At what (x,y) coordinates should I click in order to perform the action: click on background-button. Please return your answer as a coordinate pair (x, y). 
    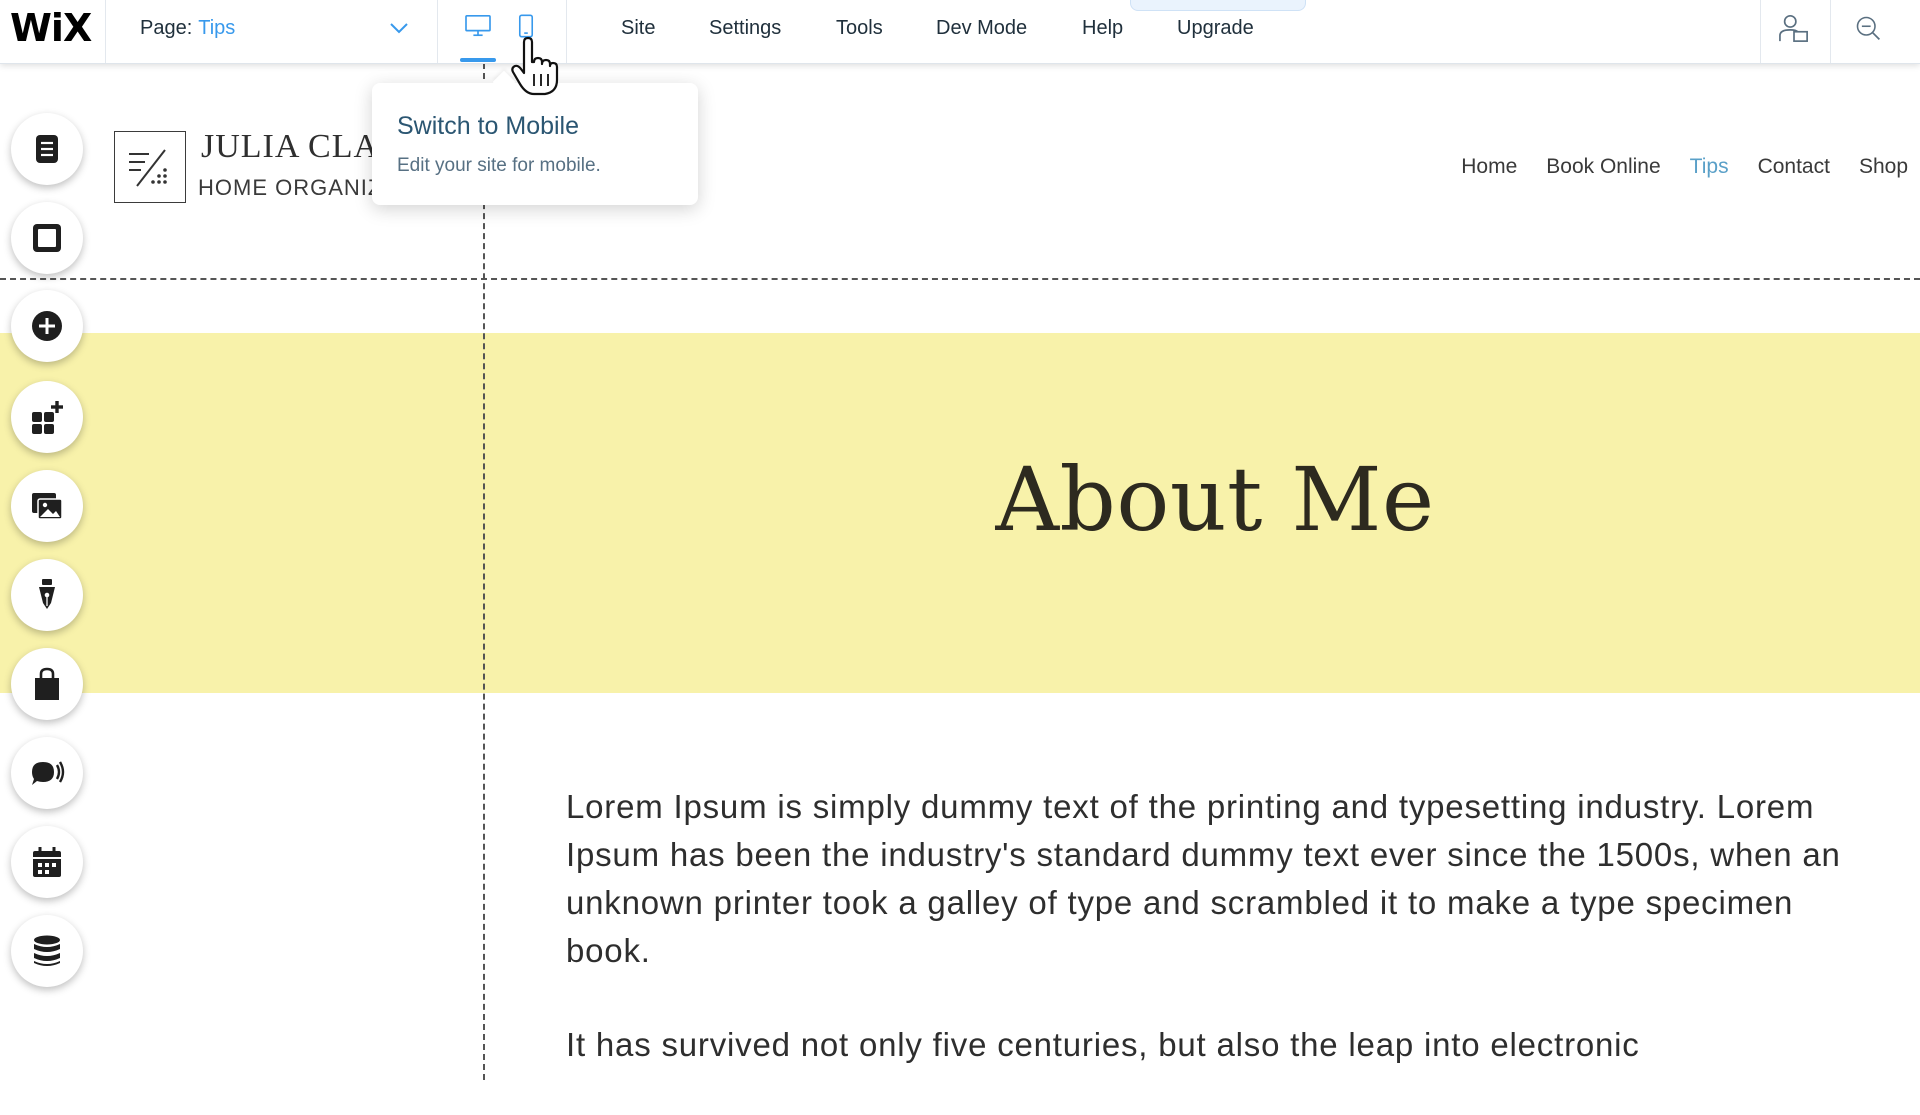
    Looking at the image, I should click on (47, 238).